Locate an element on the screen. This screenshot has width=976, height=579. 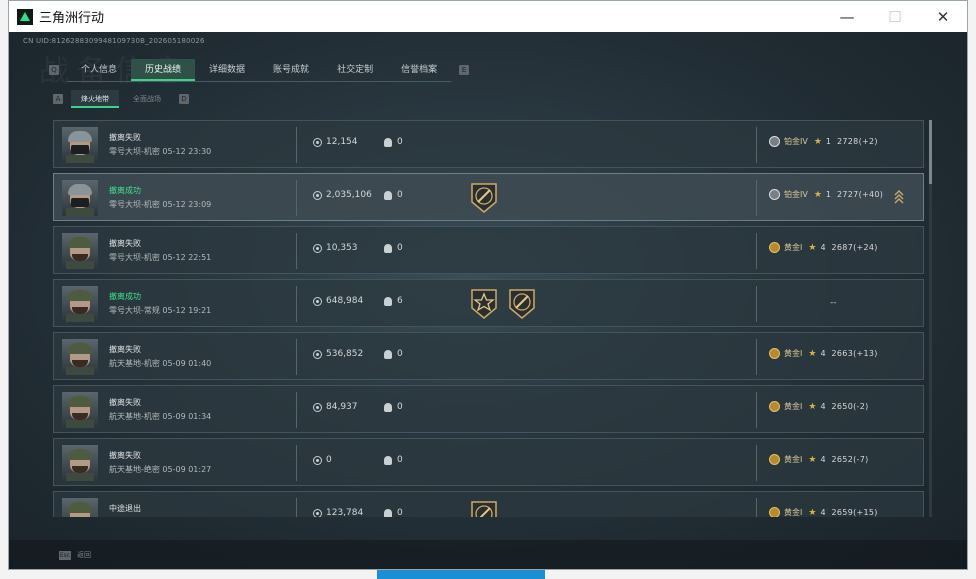
match-coins: 12,154 is located at coordinates (335, 142).